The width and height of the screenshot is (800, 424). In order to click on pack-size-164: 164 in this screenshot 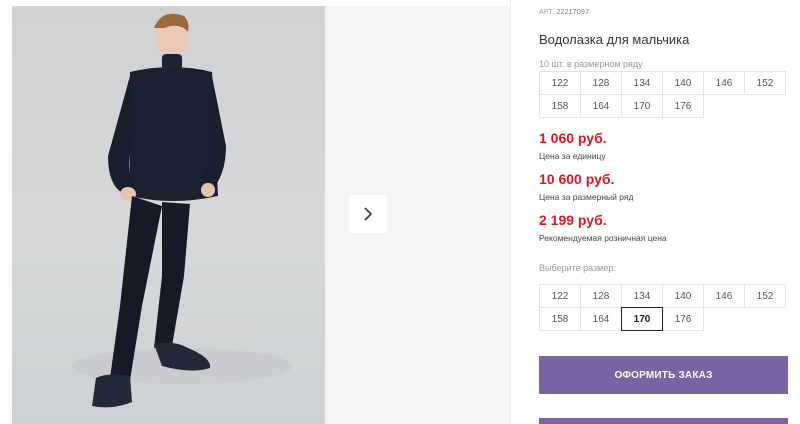, I will do `click(601, 106)`.